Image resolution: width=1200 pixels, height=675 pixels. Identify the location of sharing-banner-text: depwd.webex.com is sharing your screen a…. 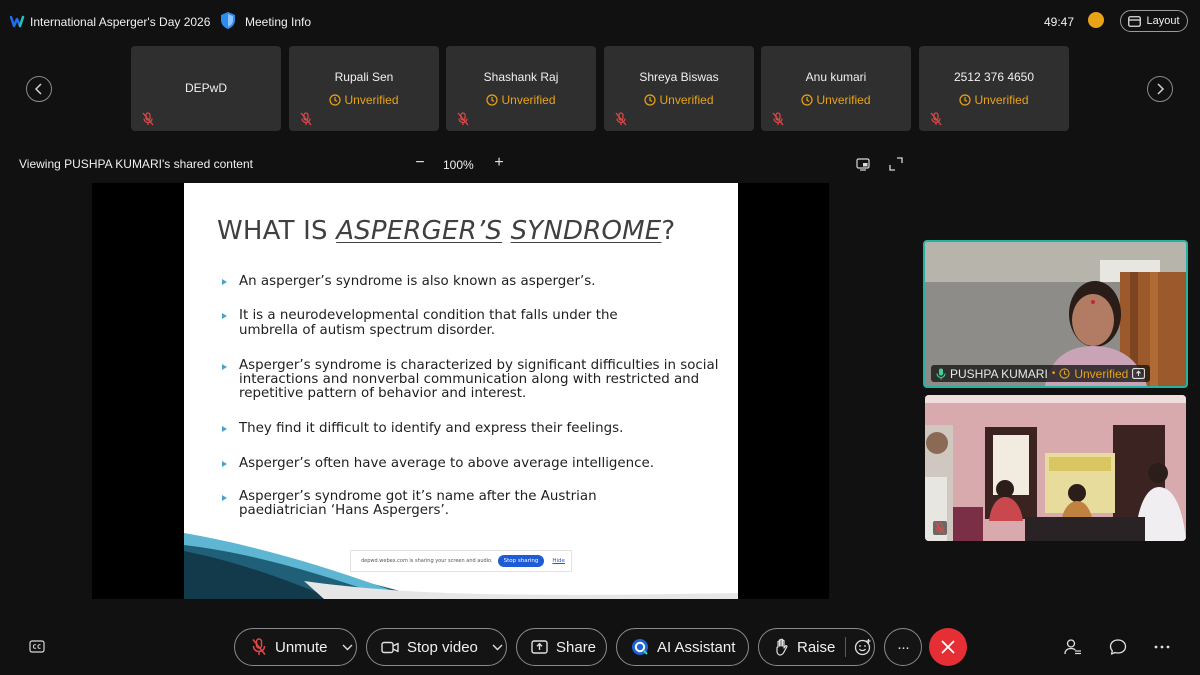
(427, 561).